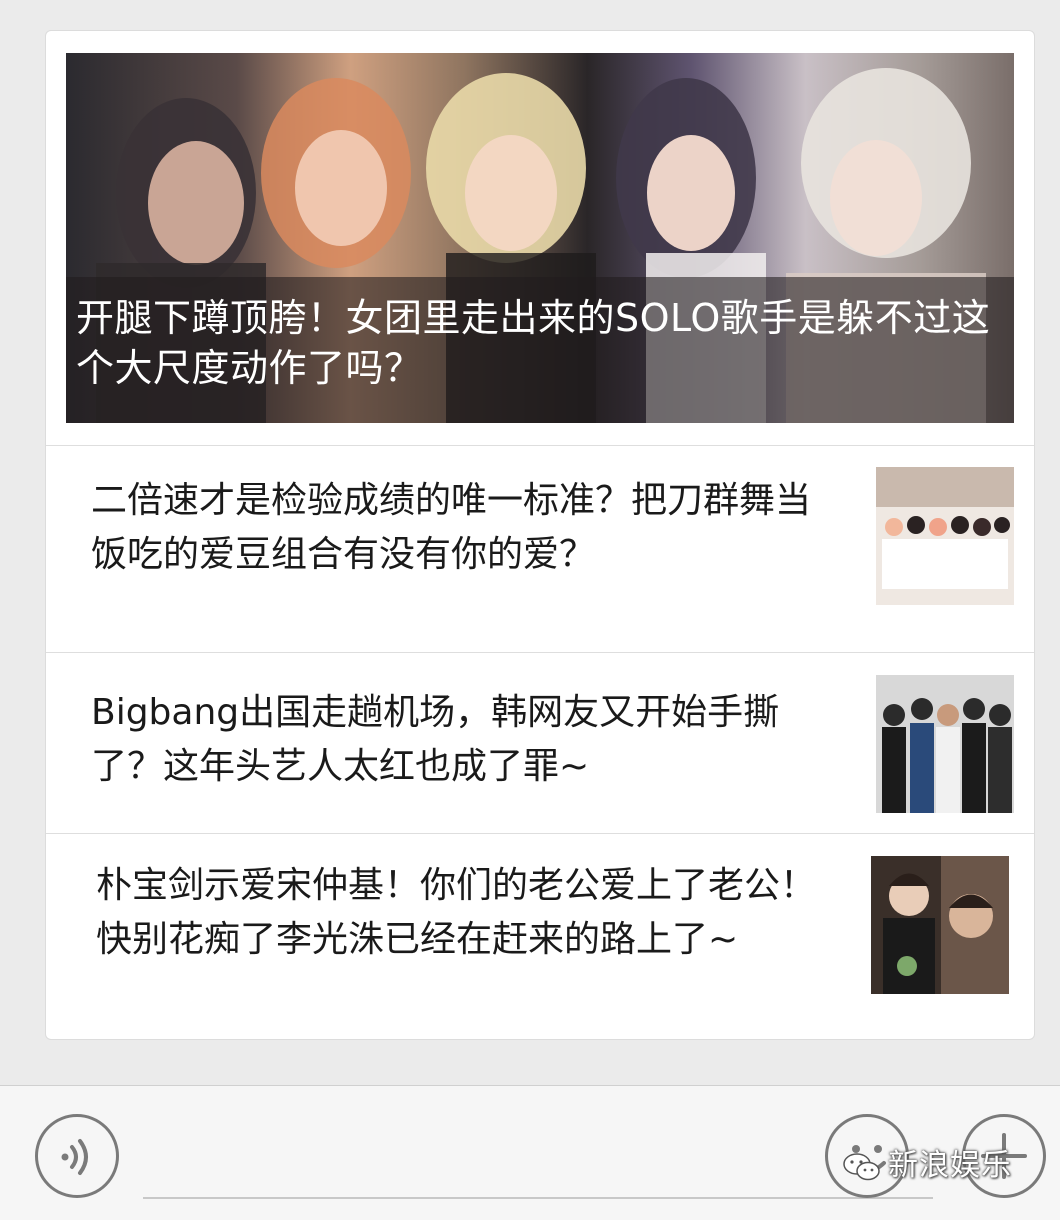 Image resolution: width=1060 pixels, height=1220 pixels. Describe the element at coordinates (540, 350) in the screenshot. I see `featured-article-title: 开腿下蹲顶胯！女团里走出来的SOLO歌手是躲不过这个大尺度动作了吗？` at that location.